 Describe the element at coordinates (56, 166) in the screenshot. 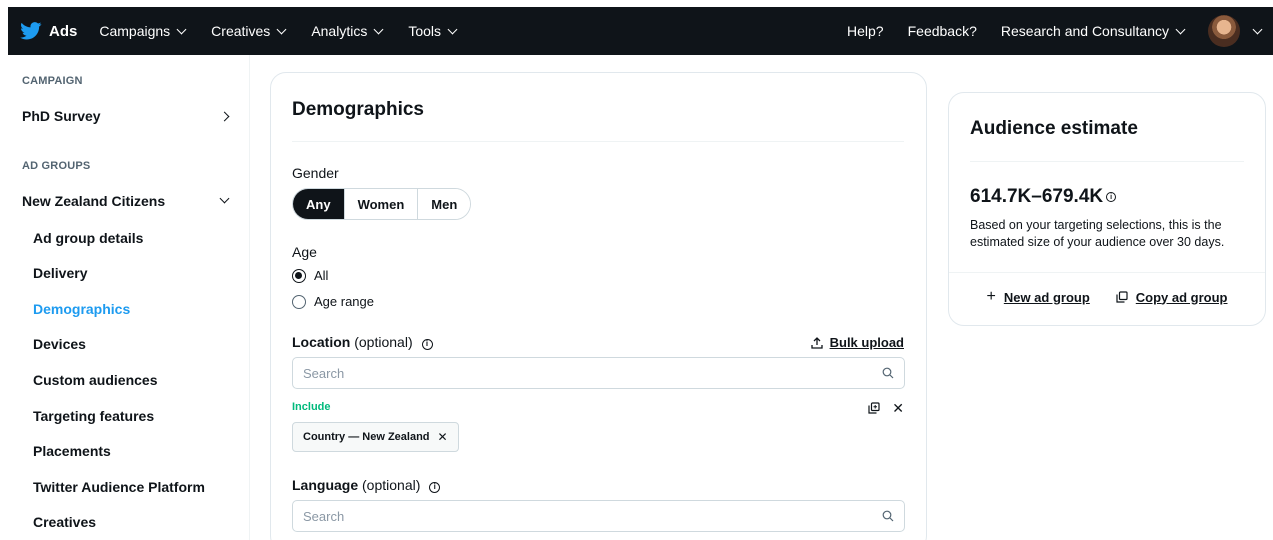

I see `ad-groups-section-label: AD GROUPS` at that location.